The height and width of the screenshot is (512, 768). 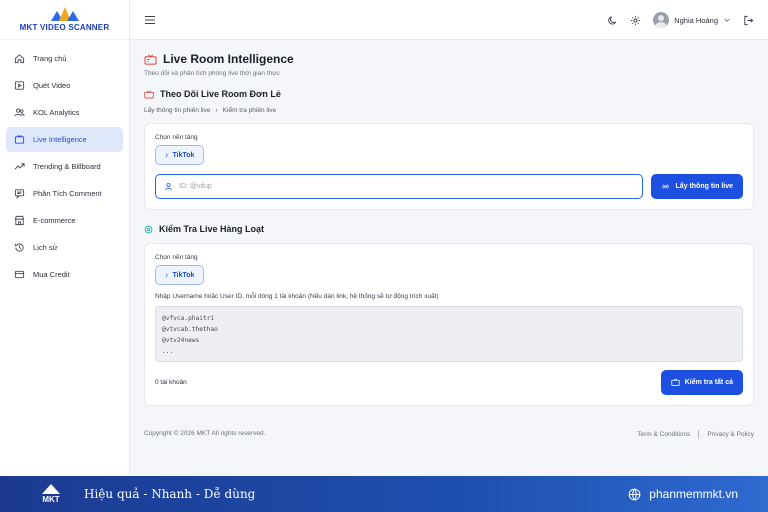 I want to click on sidebar-item-label: E-commerce, so click(x=54, y=220).